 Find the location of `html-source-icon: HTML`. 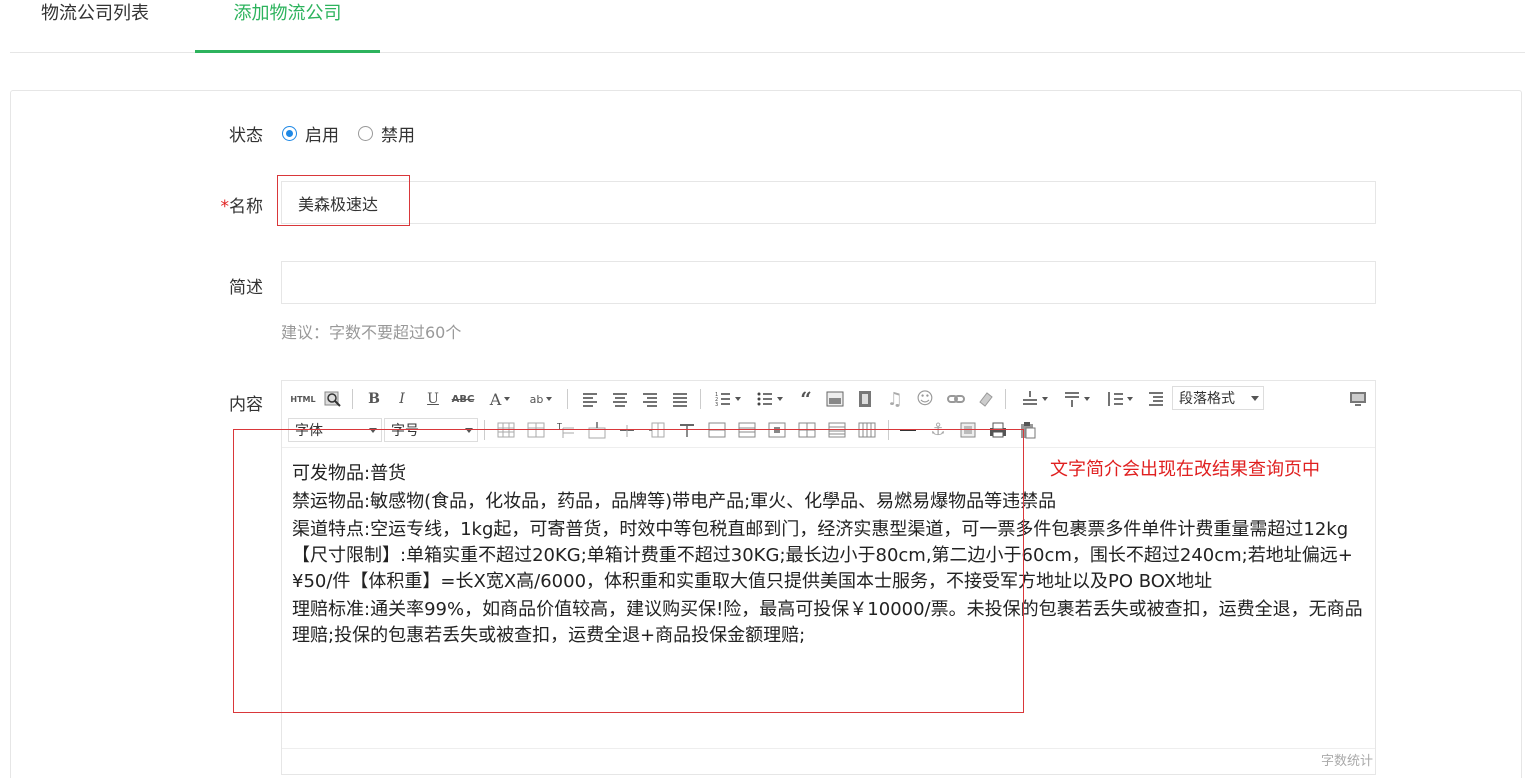

html-source-icon: HTML is located at coordinates (303, 399).